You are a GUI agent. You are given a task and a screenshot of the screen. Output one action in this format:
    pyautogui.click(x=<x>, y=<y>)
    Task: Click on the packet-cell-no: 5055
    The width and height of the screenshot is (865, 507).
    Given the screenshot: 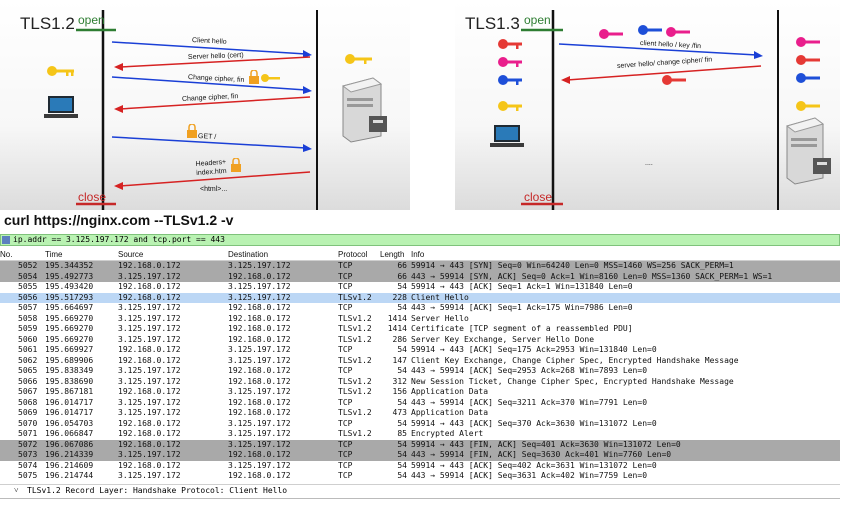 What is the action you would take?
    pyautogui.click(x=28, y=286)
    